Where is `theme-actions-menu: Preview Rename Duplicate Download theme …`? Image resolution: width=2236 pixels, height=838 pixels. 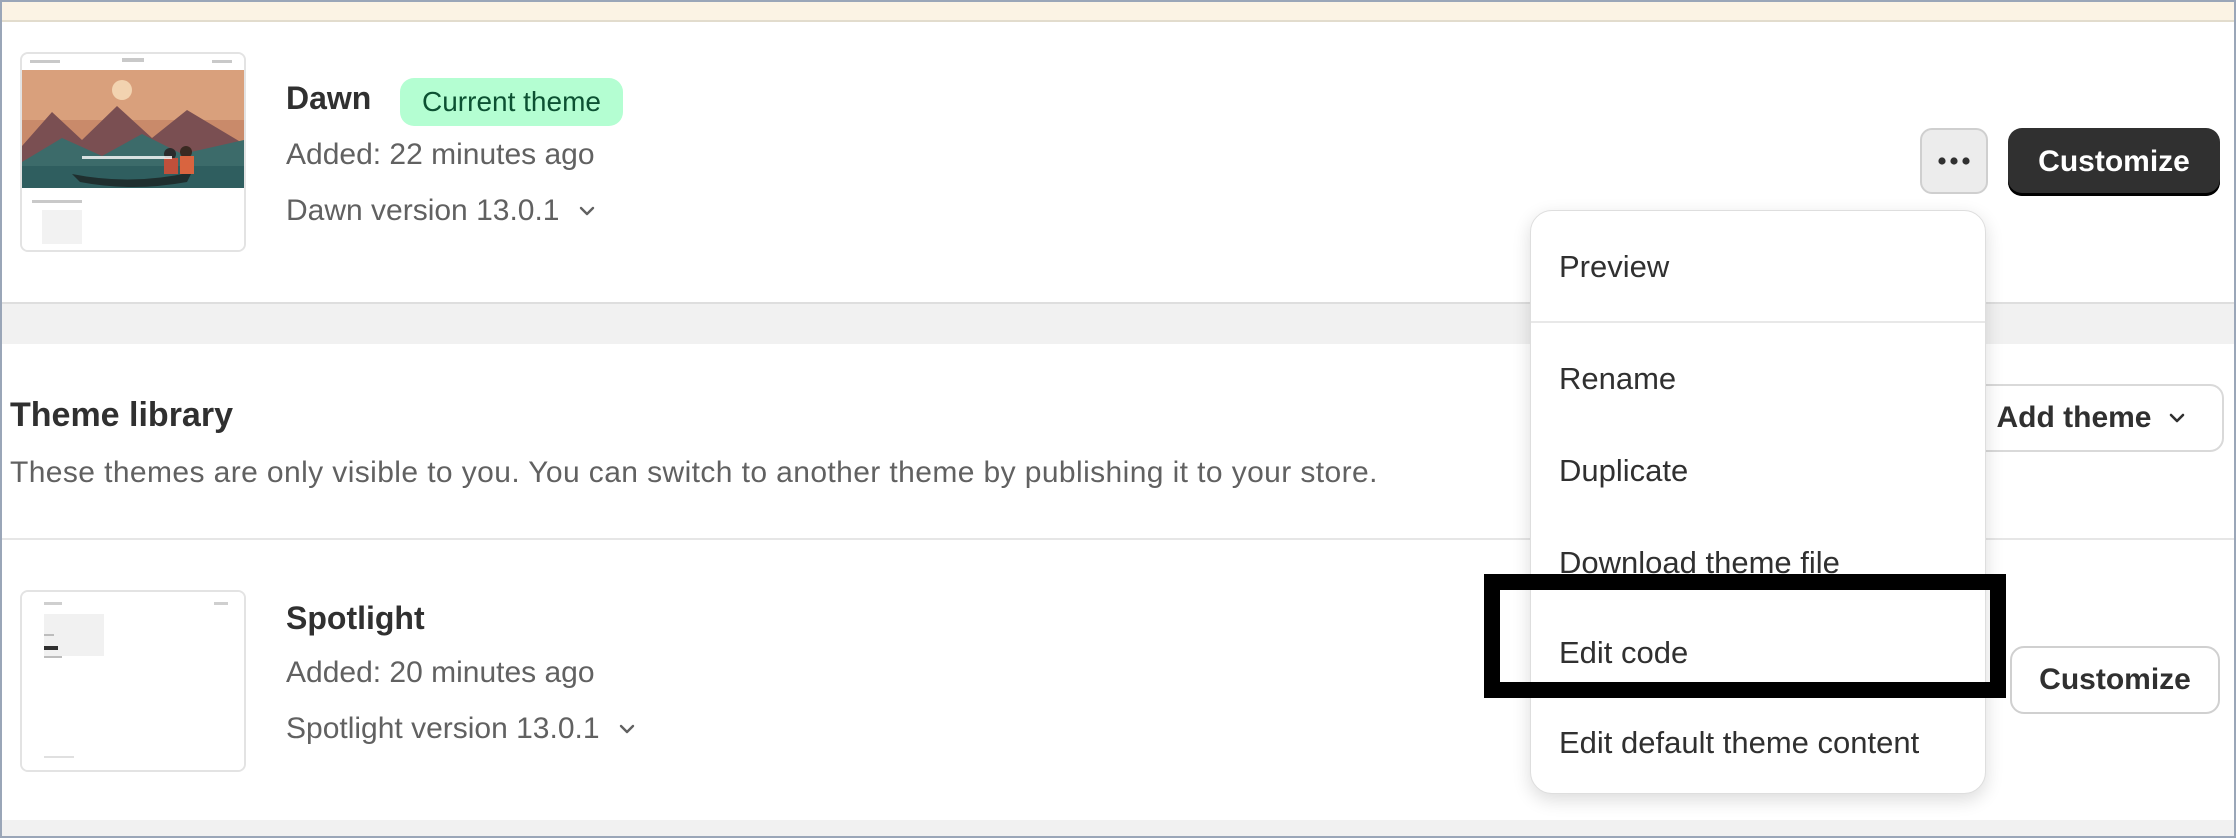 theme-actions-menu: Preview Rename Duplicate Download theme … is located at coordinates (1758, 502).